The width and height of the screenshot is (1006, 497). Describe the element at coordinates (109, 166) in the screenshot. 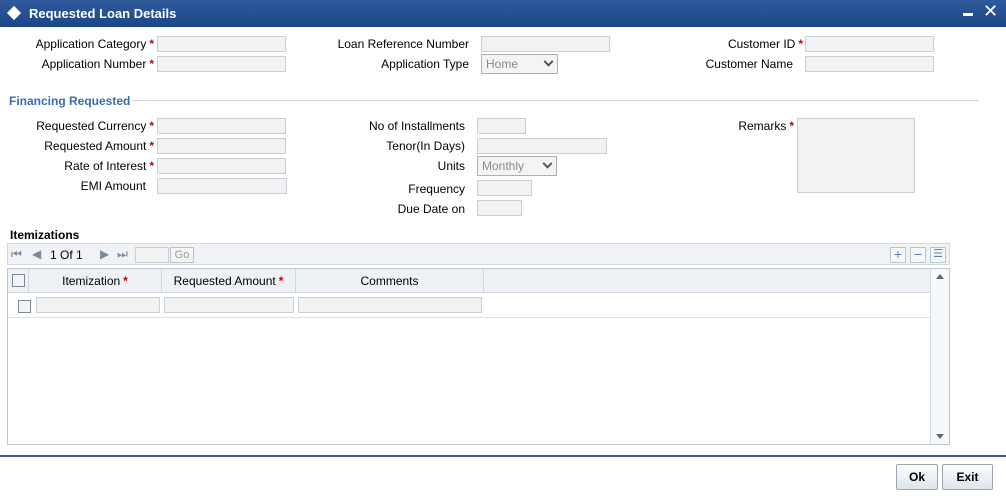

I see `rate-of-interest-label: Rate of Interest *` at that location.